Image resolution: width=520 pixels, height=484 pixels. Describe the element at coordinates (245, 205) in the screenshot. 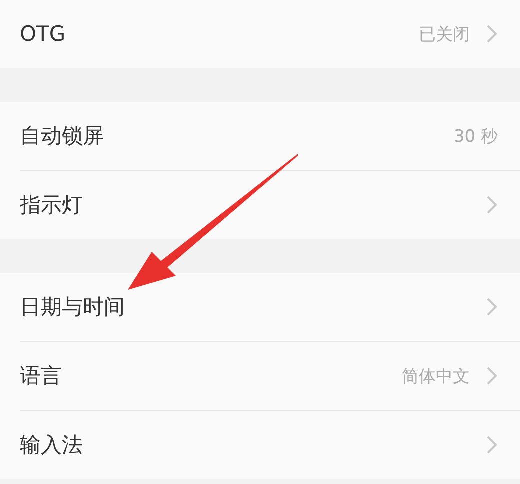

I see `setting-label: 指示灯` at that location.